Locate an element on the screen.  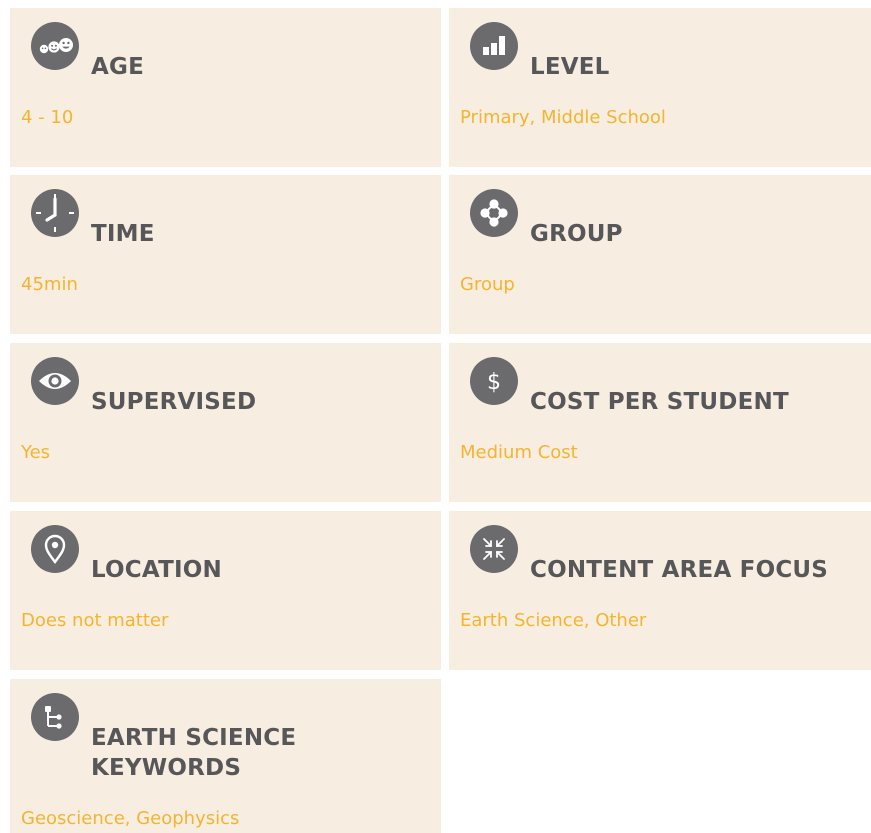
tree-hierarchy-icon is located at coordinates (55, 717).